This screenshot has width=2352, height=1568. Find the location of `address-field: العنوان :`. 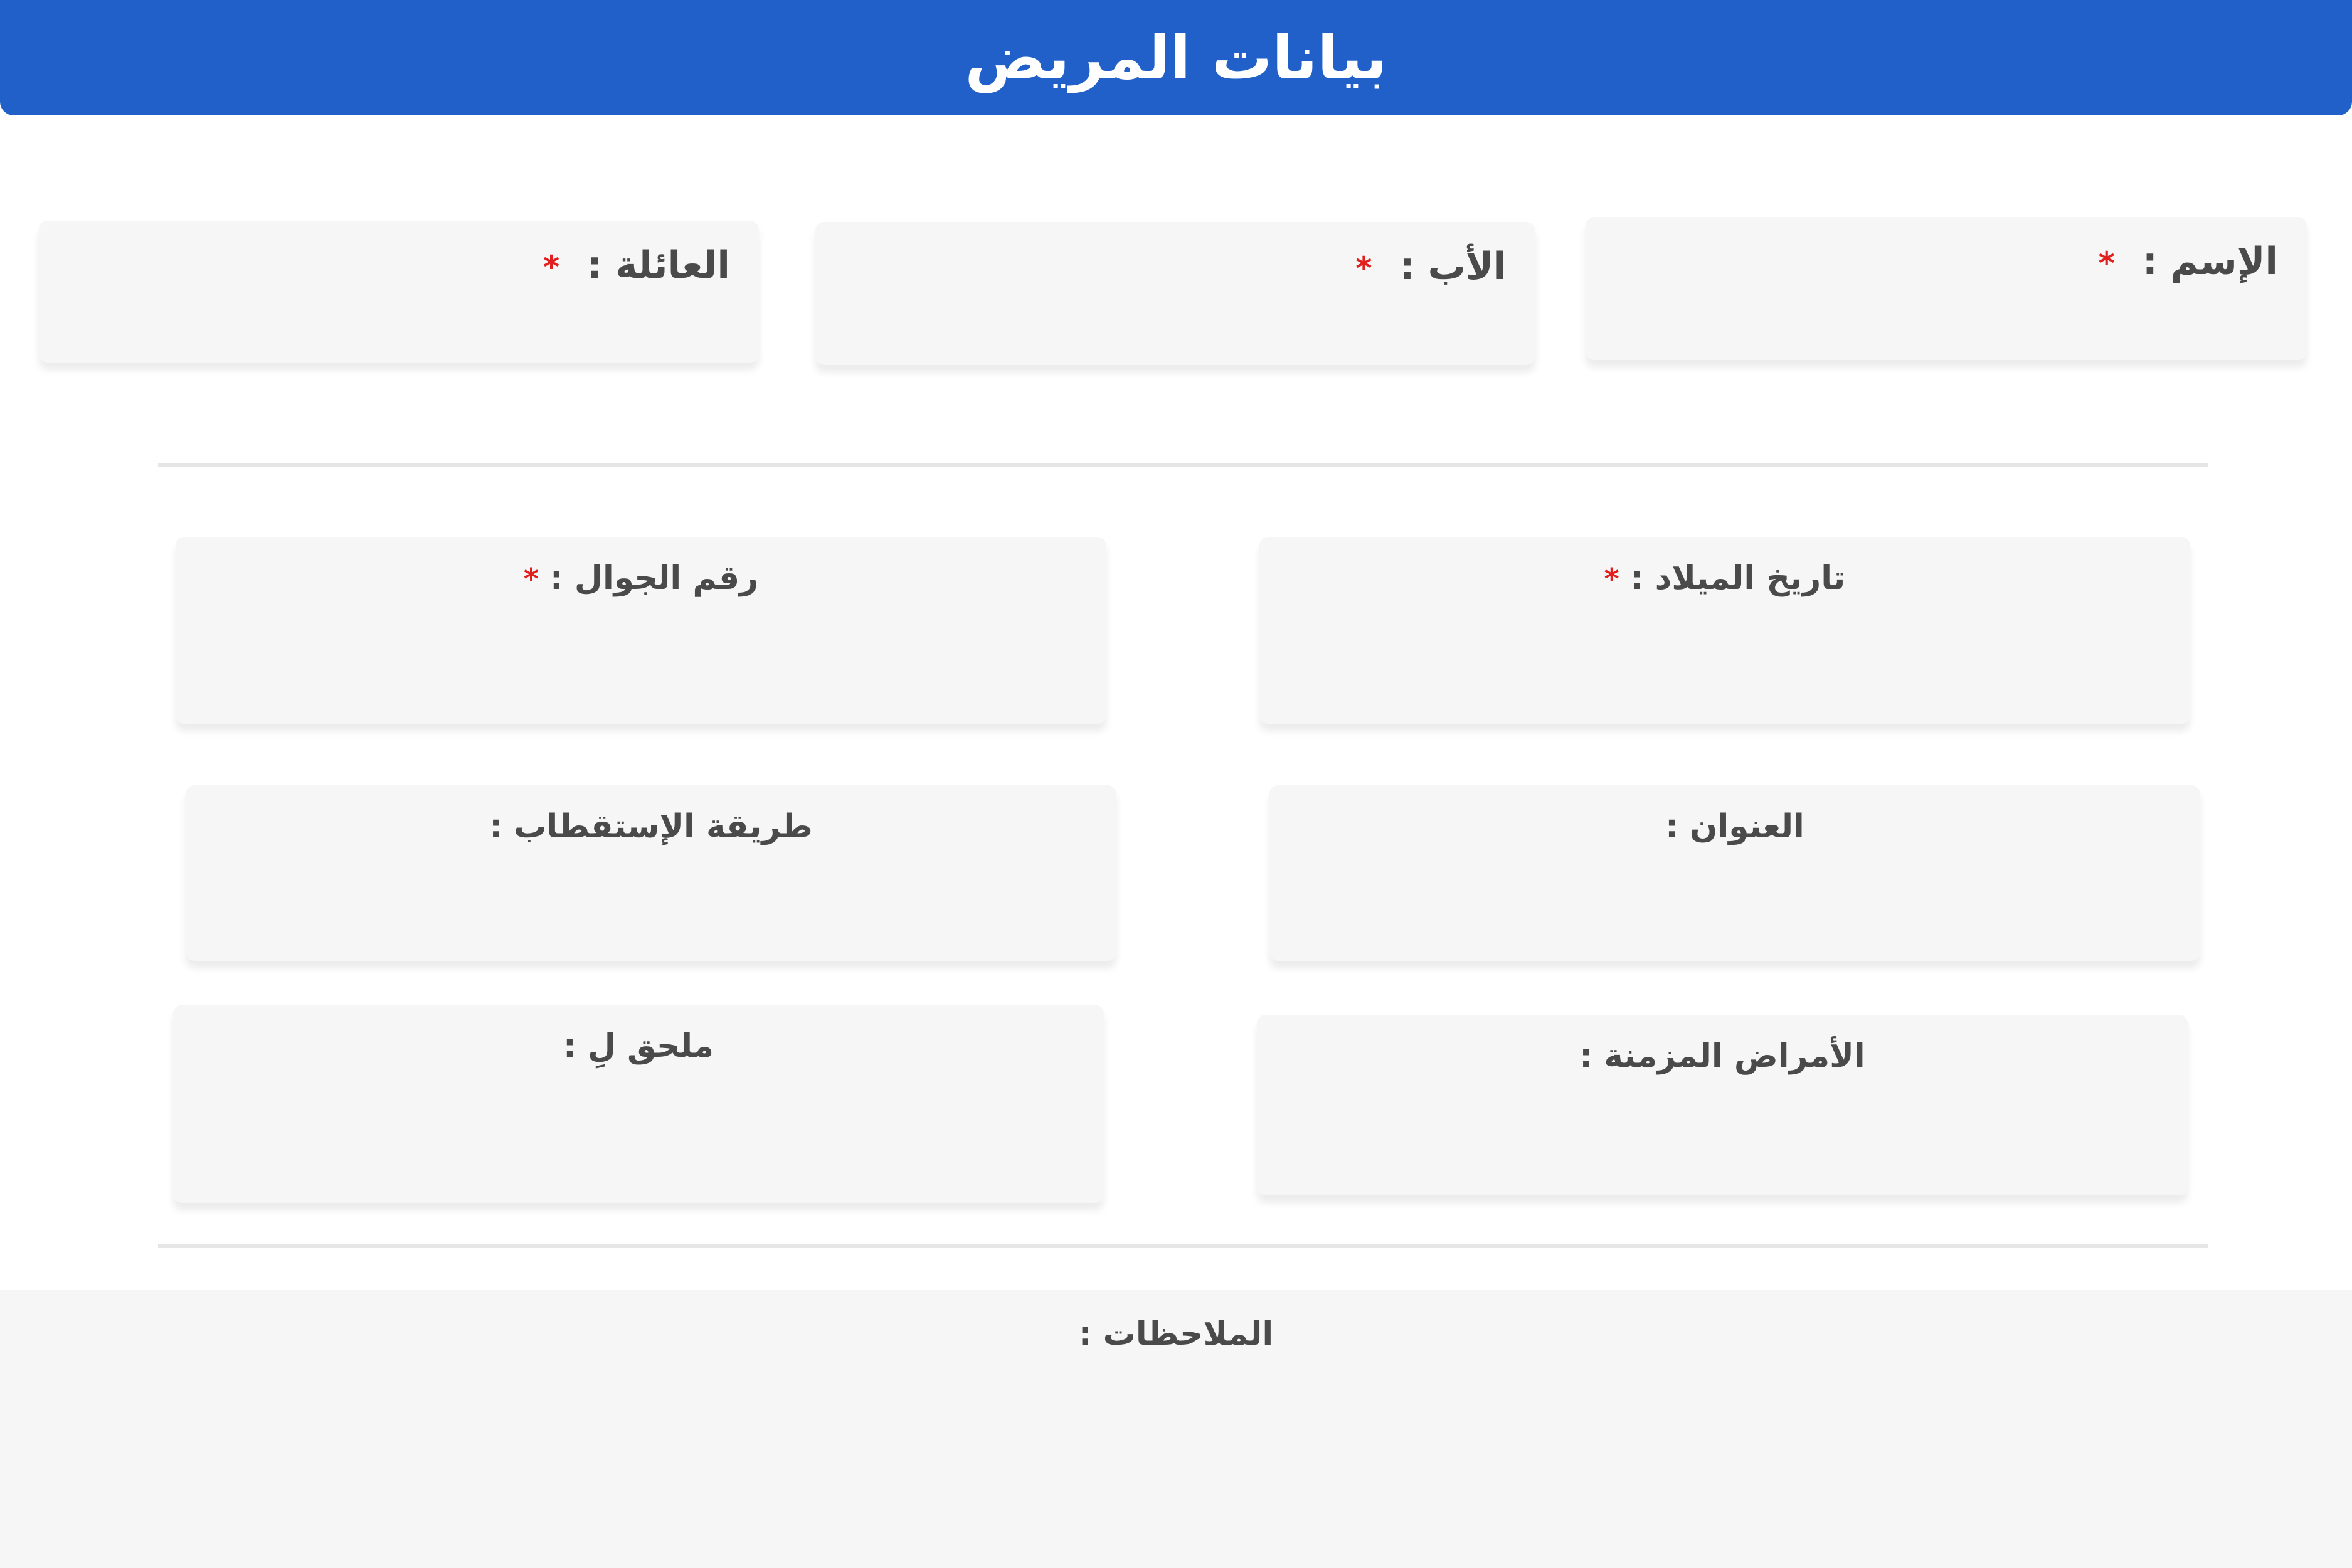

address-field: العنوان : is located at coordinates (1735, 873).